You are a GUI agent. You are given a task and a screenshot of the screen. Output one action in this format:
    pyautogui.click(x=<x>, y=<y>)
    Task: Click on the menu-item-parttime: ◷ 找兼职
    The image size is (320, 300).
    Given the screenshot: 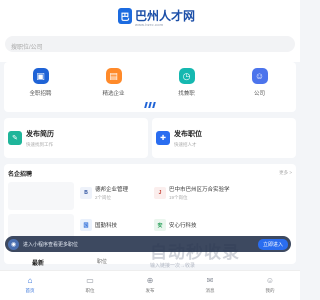 What is the action you would take?
    pyautogui.click(x=186, y=87)
    